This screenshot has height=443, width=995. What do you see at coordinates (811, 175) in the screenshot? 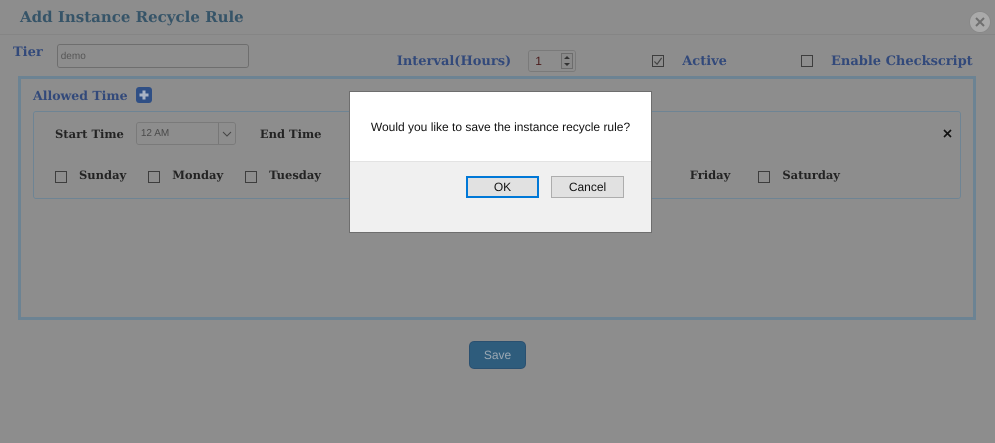
I see `day-label: Saturday` at bounding box center [811, 175].